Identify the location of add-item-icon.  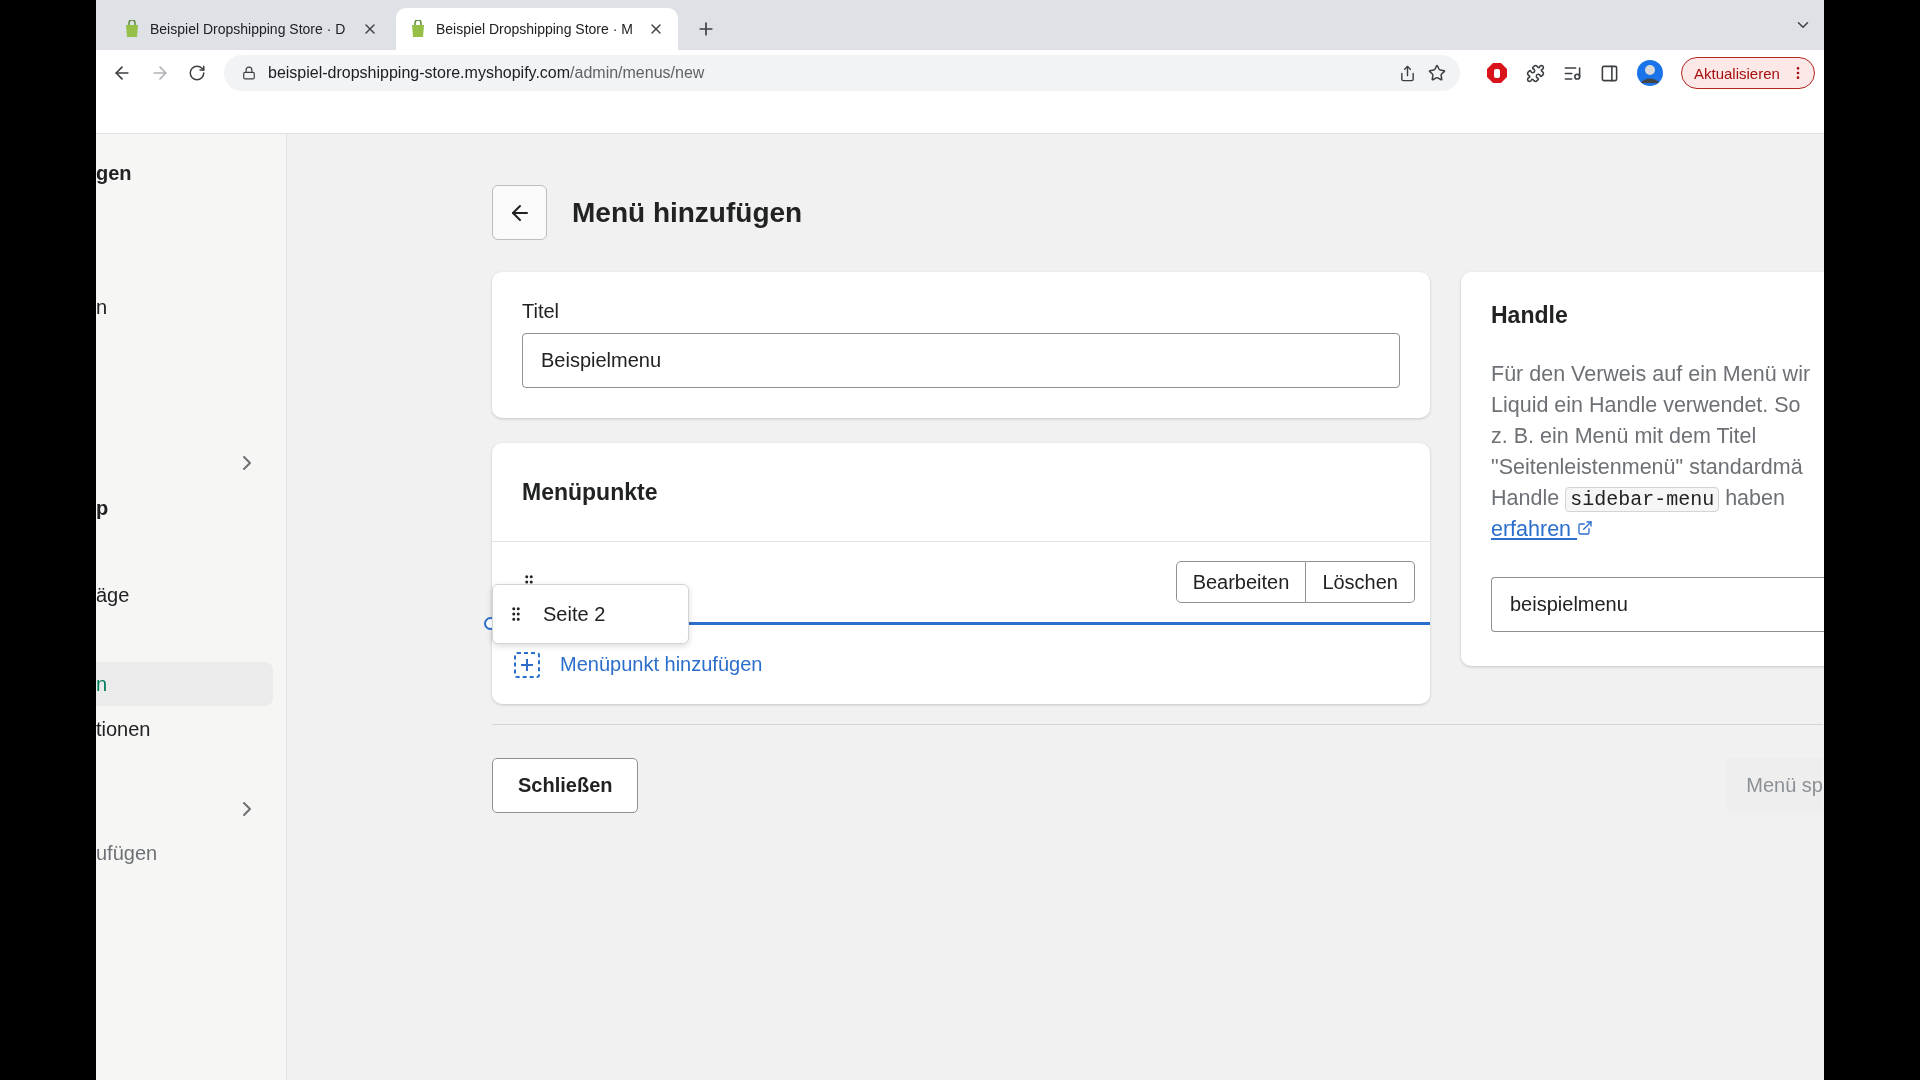
(527, 664).